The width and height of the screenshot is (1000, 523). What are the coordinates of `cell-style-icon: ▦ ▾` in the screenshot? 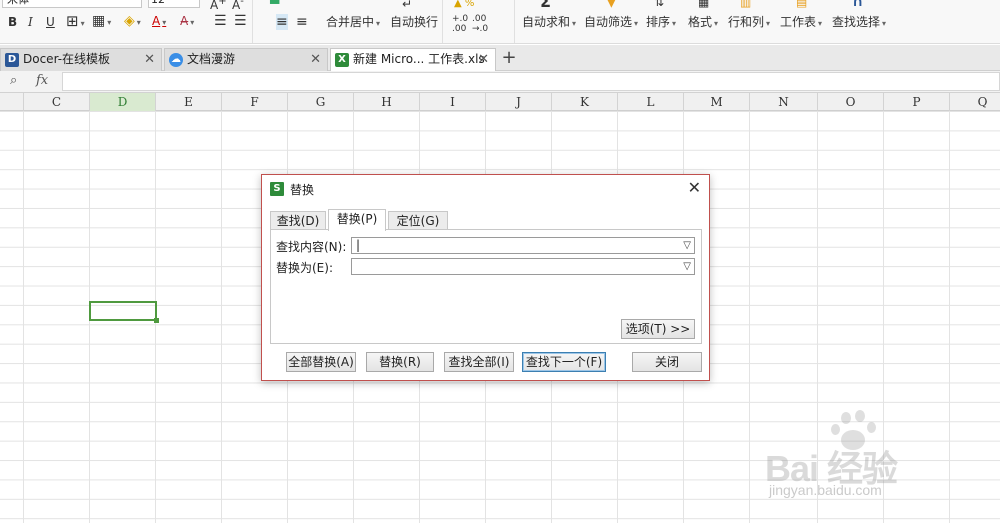 It's located at (101, 22).